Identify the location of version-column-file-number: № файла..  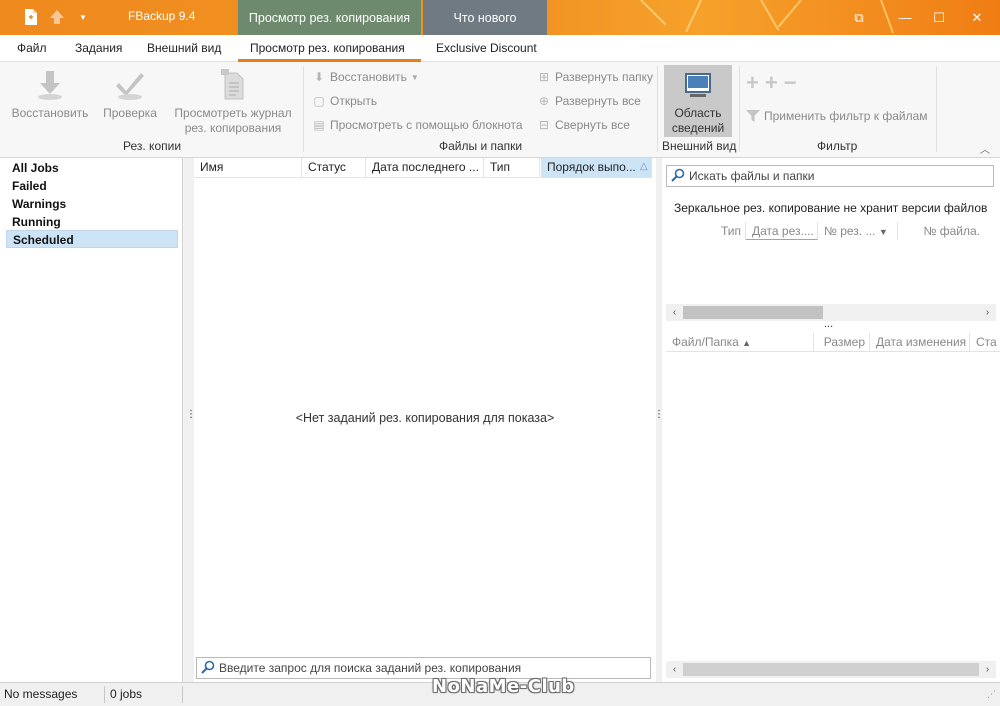
(941, 231).